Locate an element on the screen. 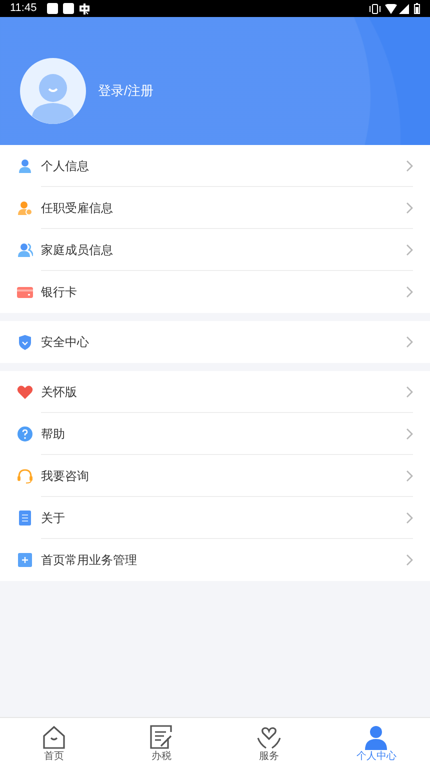 This screenshot has height=766, width=430. menu-item: 家庭成员信息 is located at coordinates (215, 250).